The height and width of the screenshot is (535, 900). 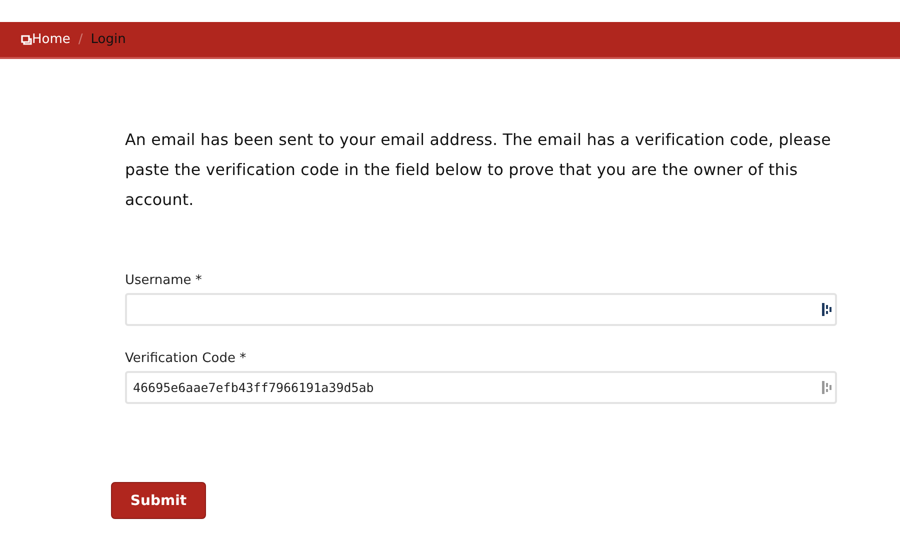 What do you see at coordinates (481, 387) in the screenshot?
I see `input-field: 46695e6aae7efb43ff7966191a39d5ab` at bounding box center [481, 387].